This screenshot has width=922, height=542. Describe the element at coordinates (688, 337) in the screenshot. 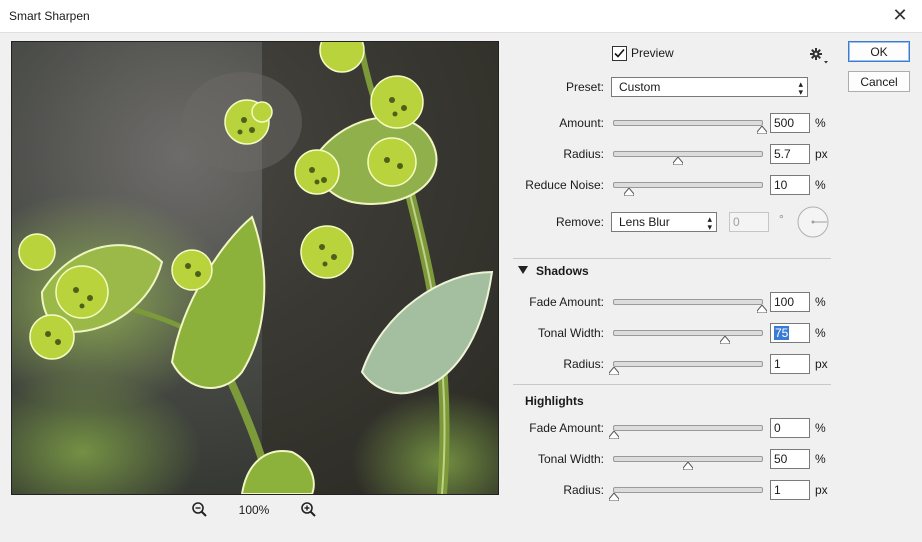

I see `shadows-tonal-width-slider` at that location.